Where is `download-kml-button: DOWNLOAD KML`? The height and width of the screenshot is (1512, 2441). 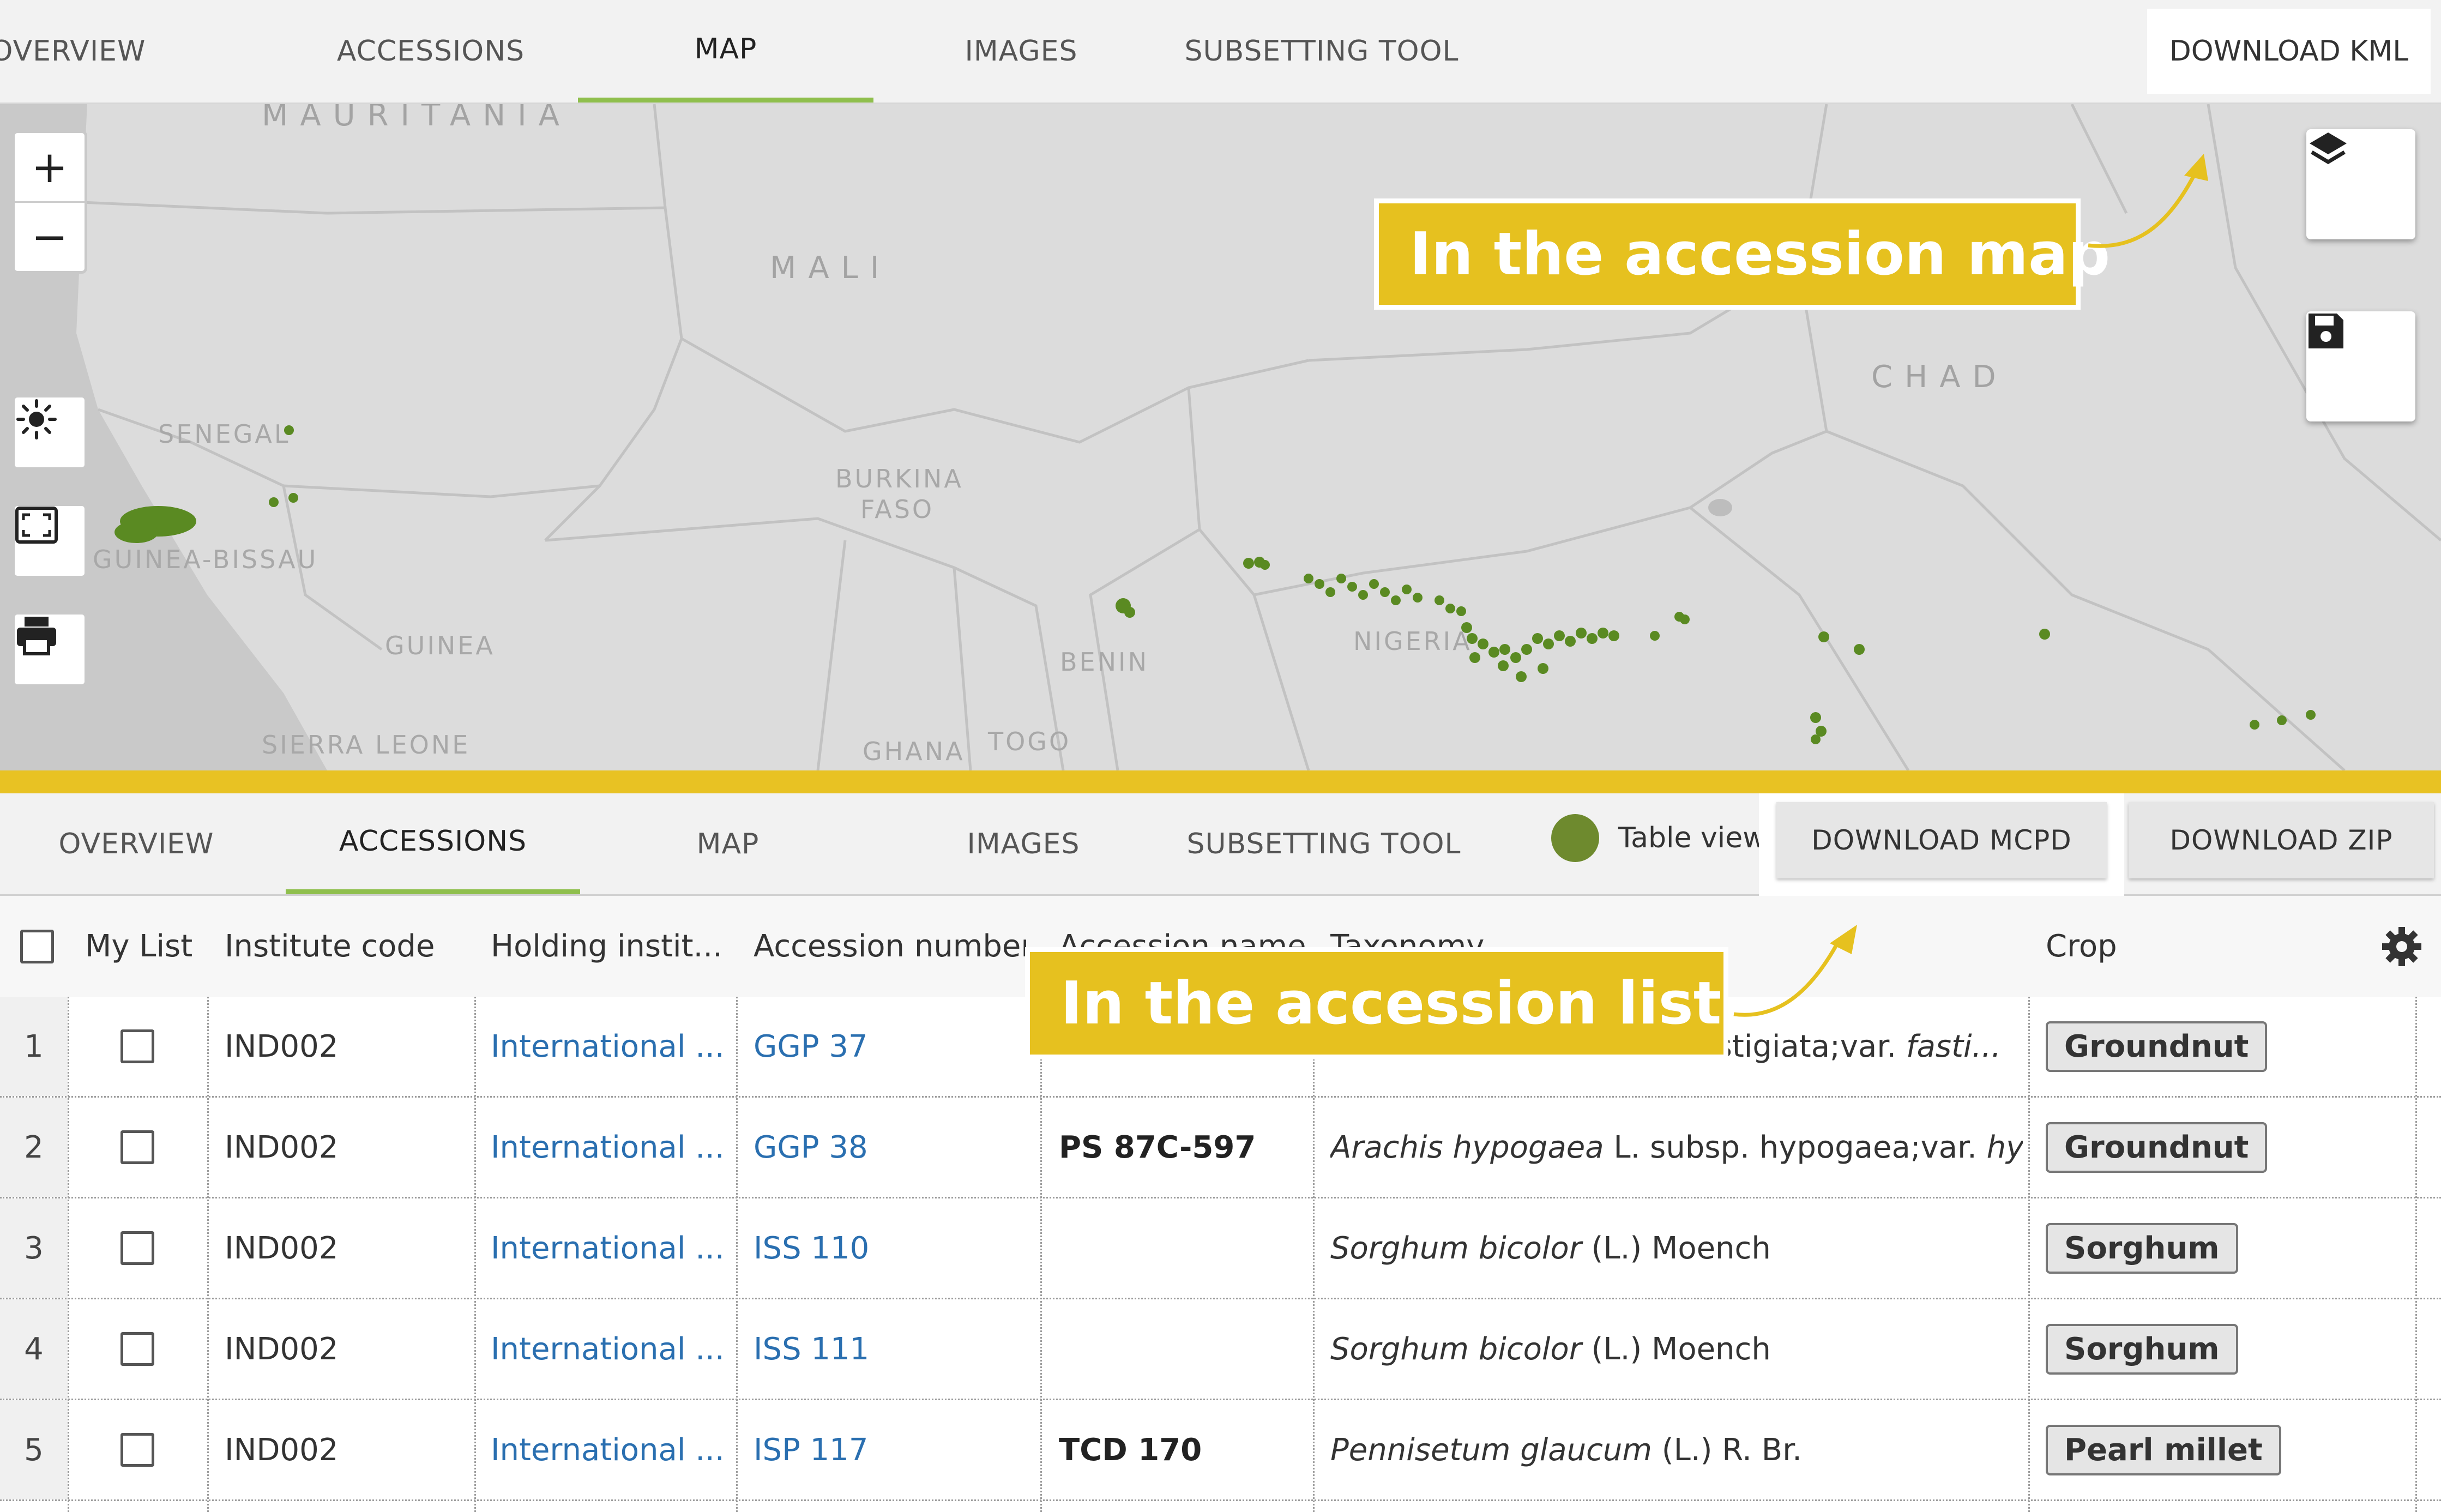
download-kml-button: DOWNLOAD KML is located at coordinates (2289, 52).